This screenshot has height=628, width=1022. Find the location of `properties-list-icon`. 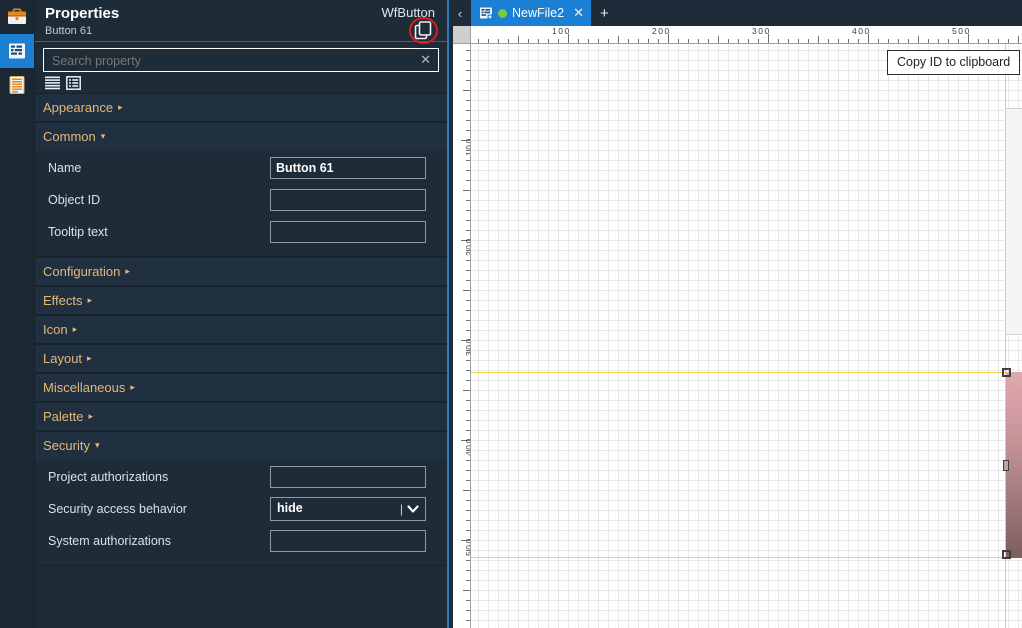

properties-list-icon is located at coordinates (17, 85).